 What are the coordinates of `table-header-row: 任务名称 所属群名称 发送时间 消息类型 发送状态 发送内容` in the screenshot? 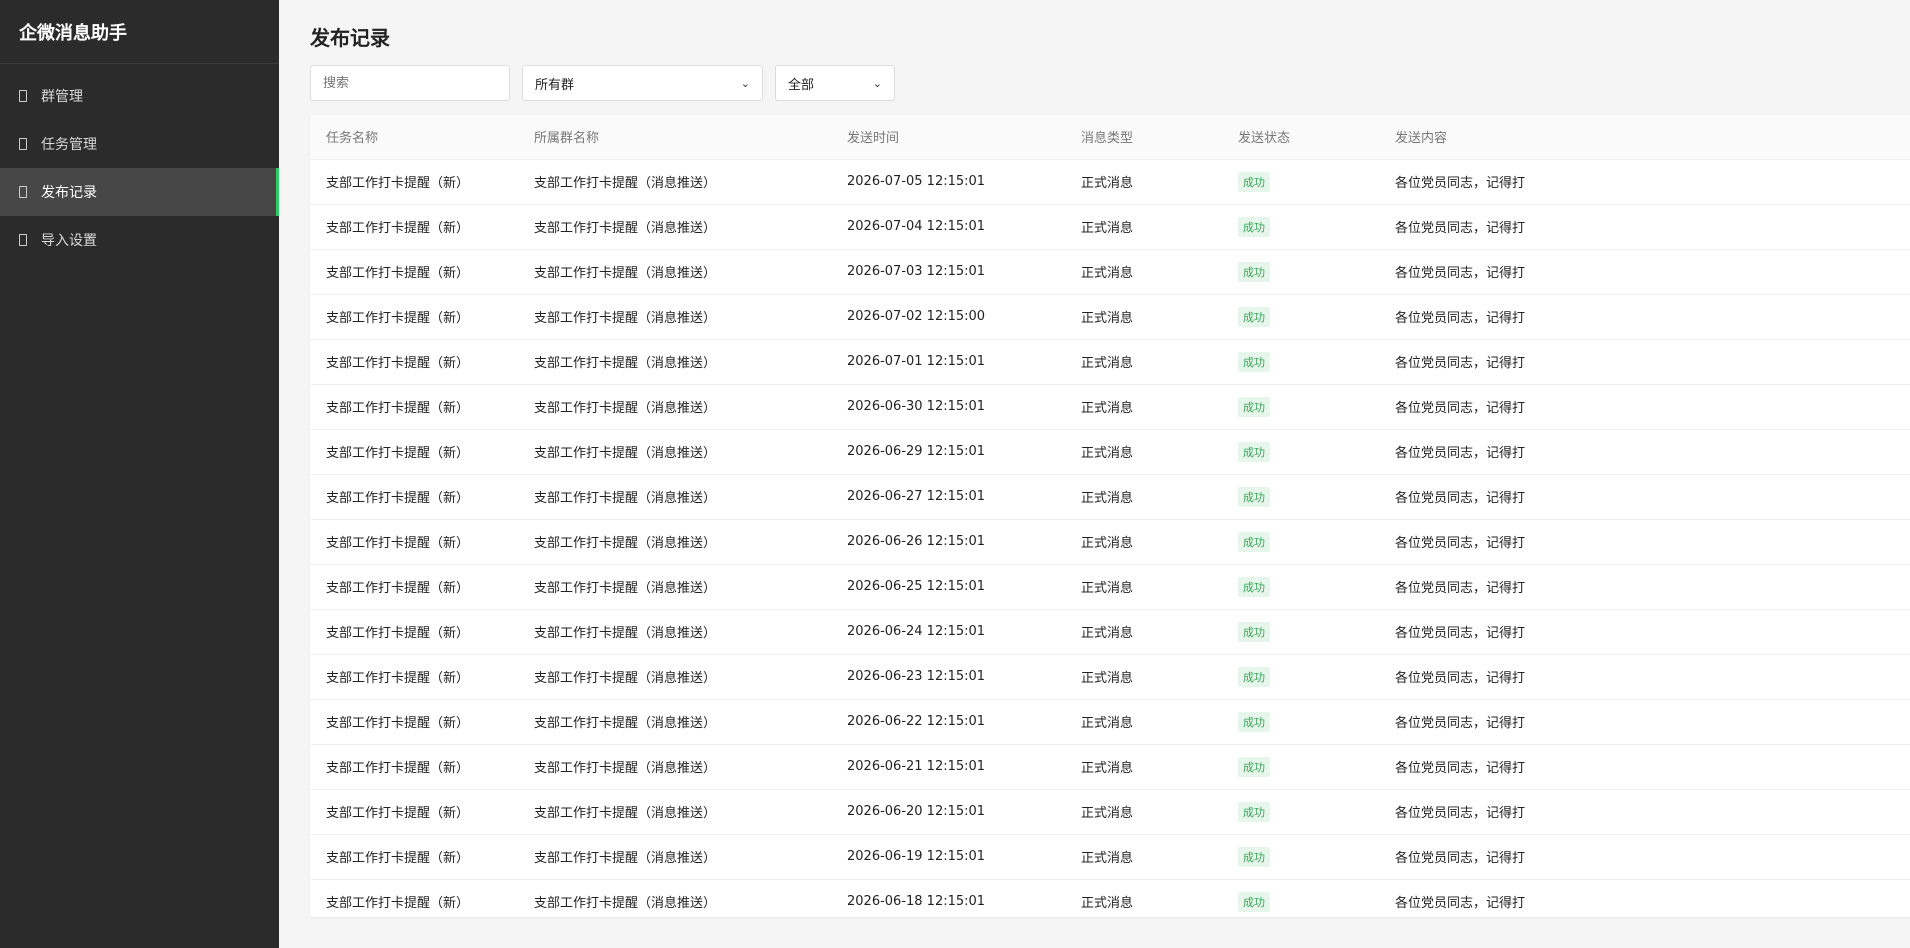 It's located at (1110, 137).